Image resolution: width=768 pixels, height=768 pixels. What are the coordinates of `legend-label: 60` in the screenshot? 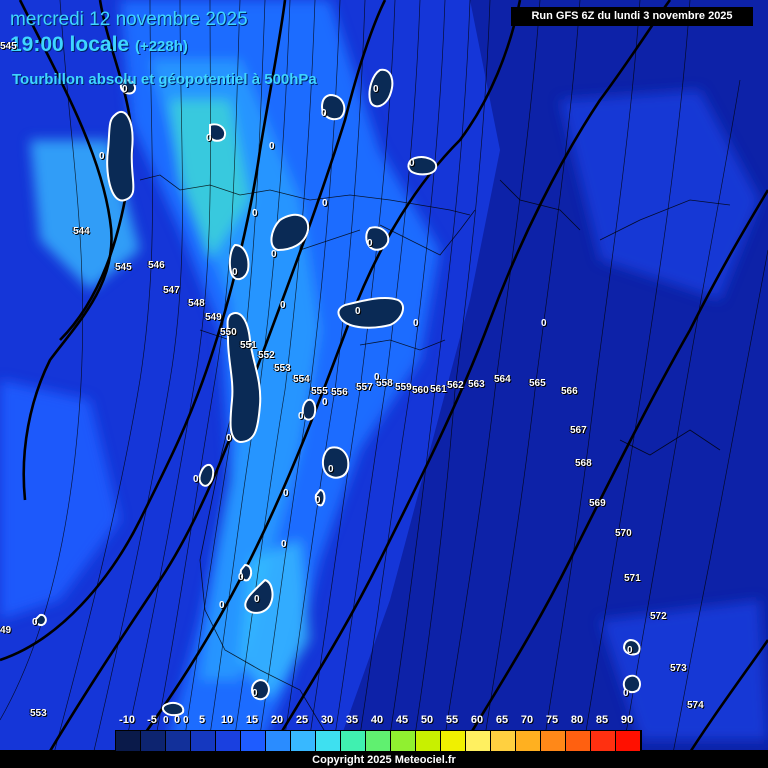 It's located at (477, 720).